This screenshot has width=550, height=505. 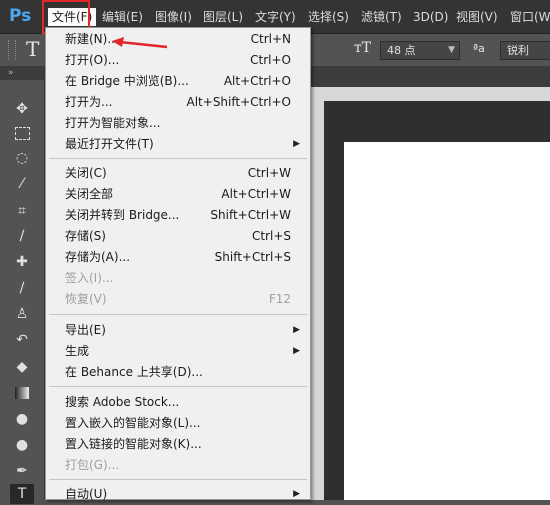 I want to click on lasso-icon: ◌, so click(x=22, y=158).